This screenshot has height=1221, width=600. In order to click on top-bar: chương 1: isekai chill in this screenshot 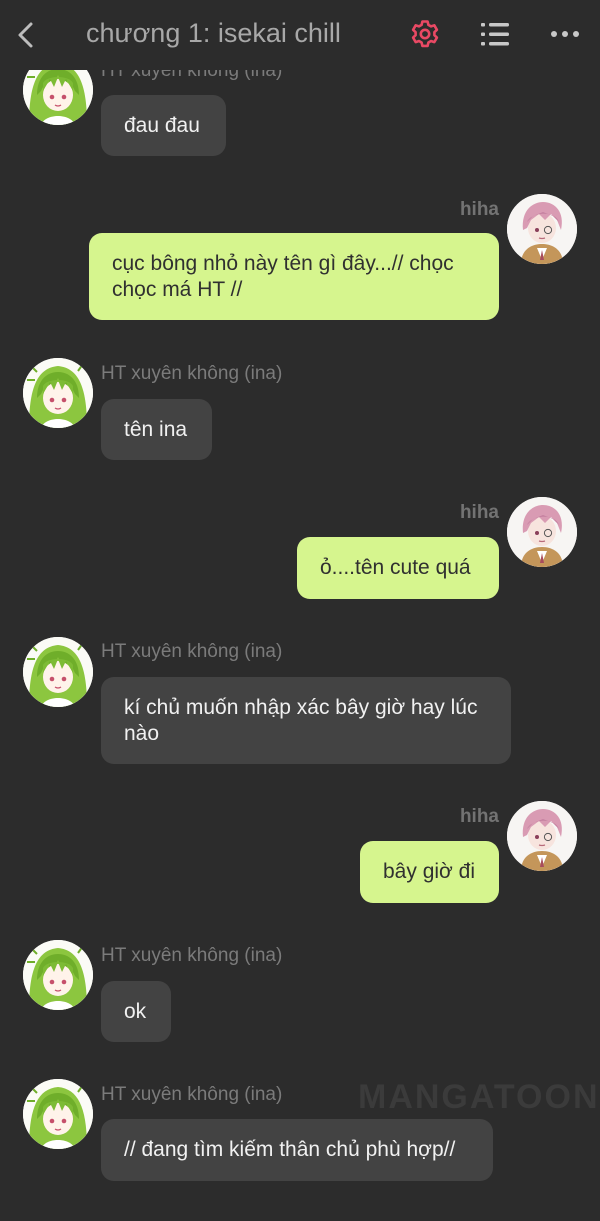, I will do `click(300, 35)`.